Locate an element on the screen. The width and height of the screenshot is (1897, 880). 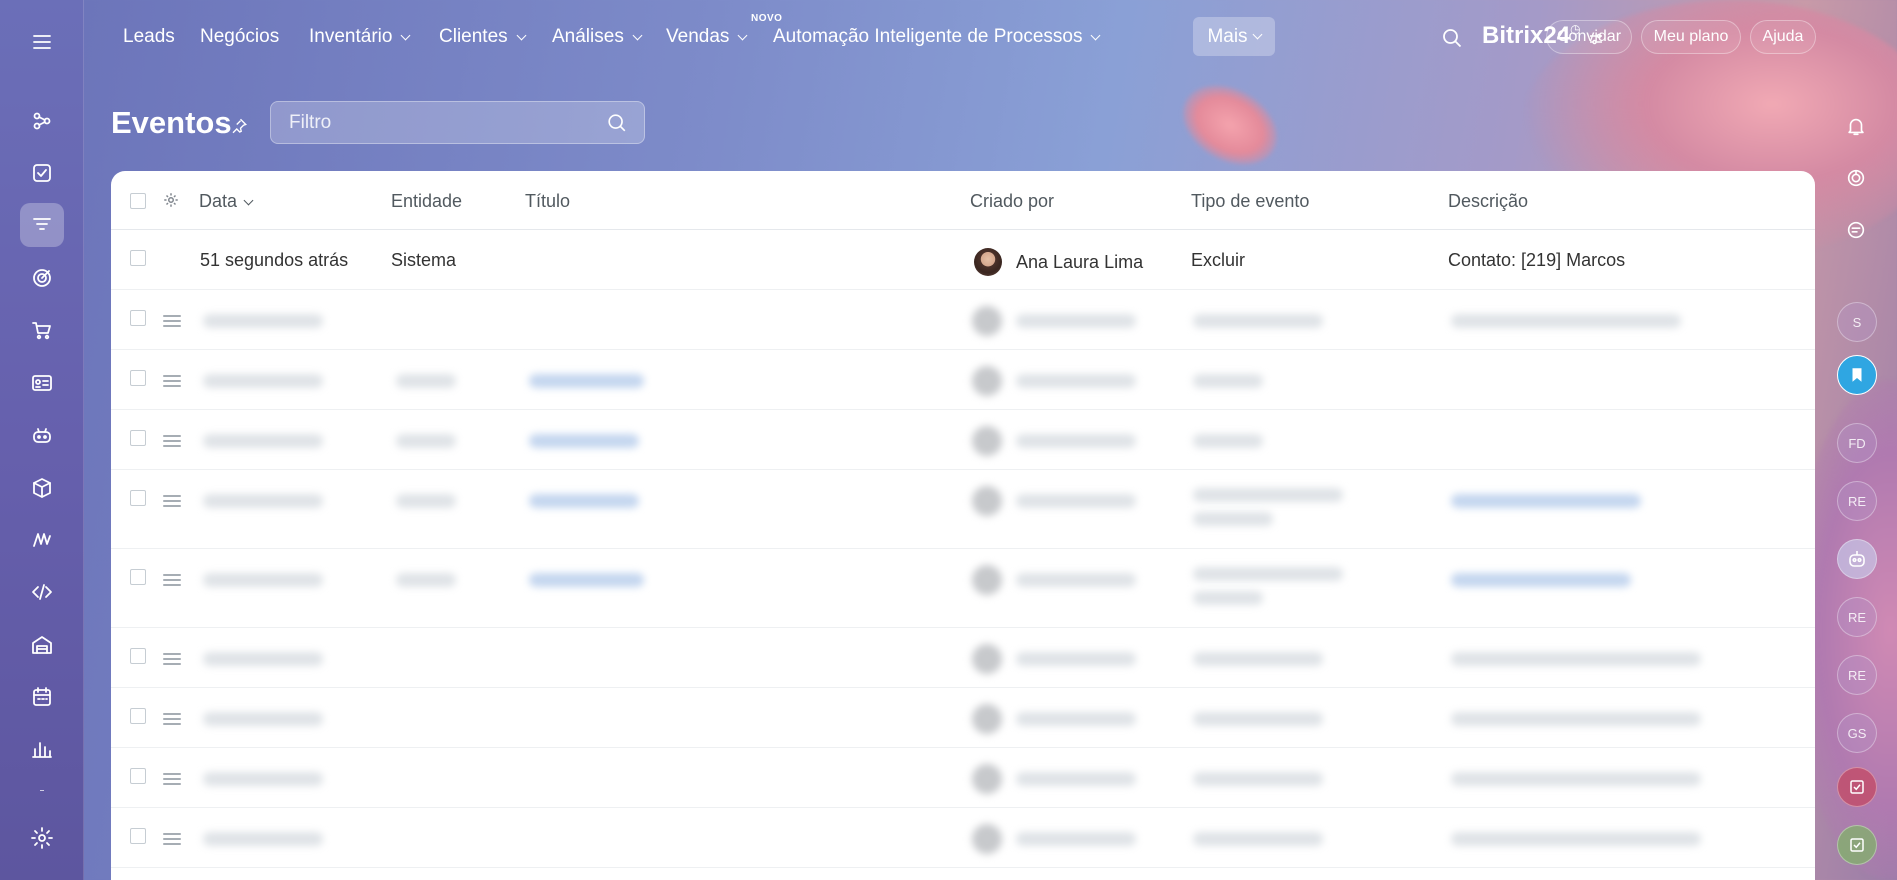
sidebar-item-contacts is located at coordinates (42, 383).